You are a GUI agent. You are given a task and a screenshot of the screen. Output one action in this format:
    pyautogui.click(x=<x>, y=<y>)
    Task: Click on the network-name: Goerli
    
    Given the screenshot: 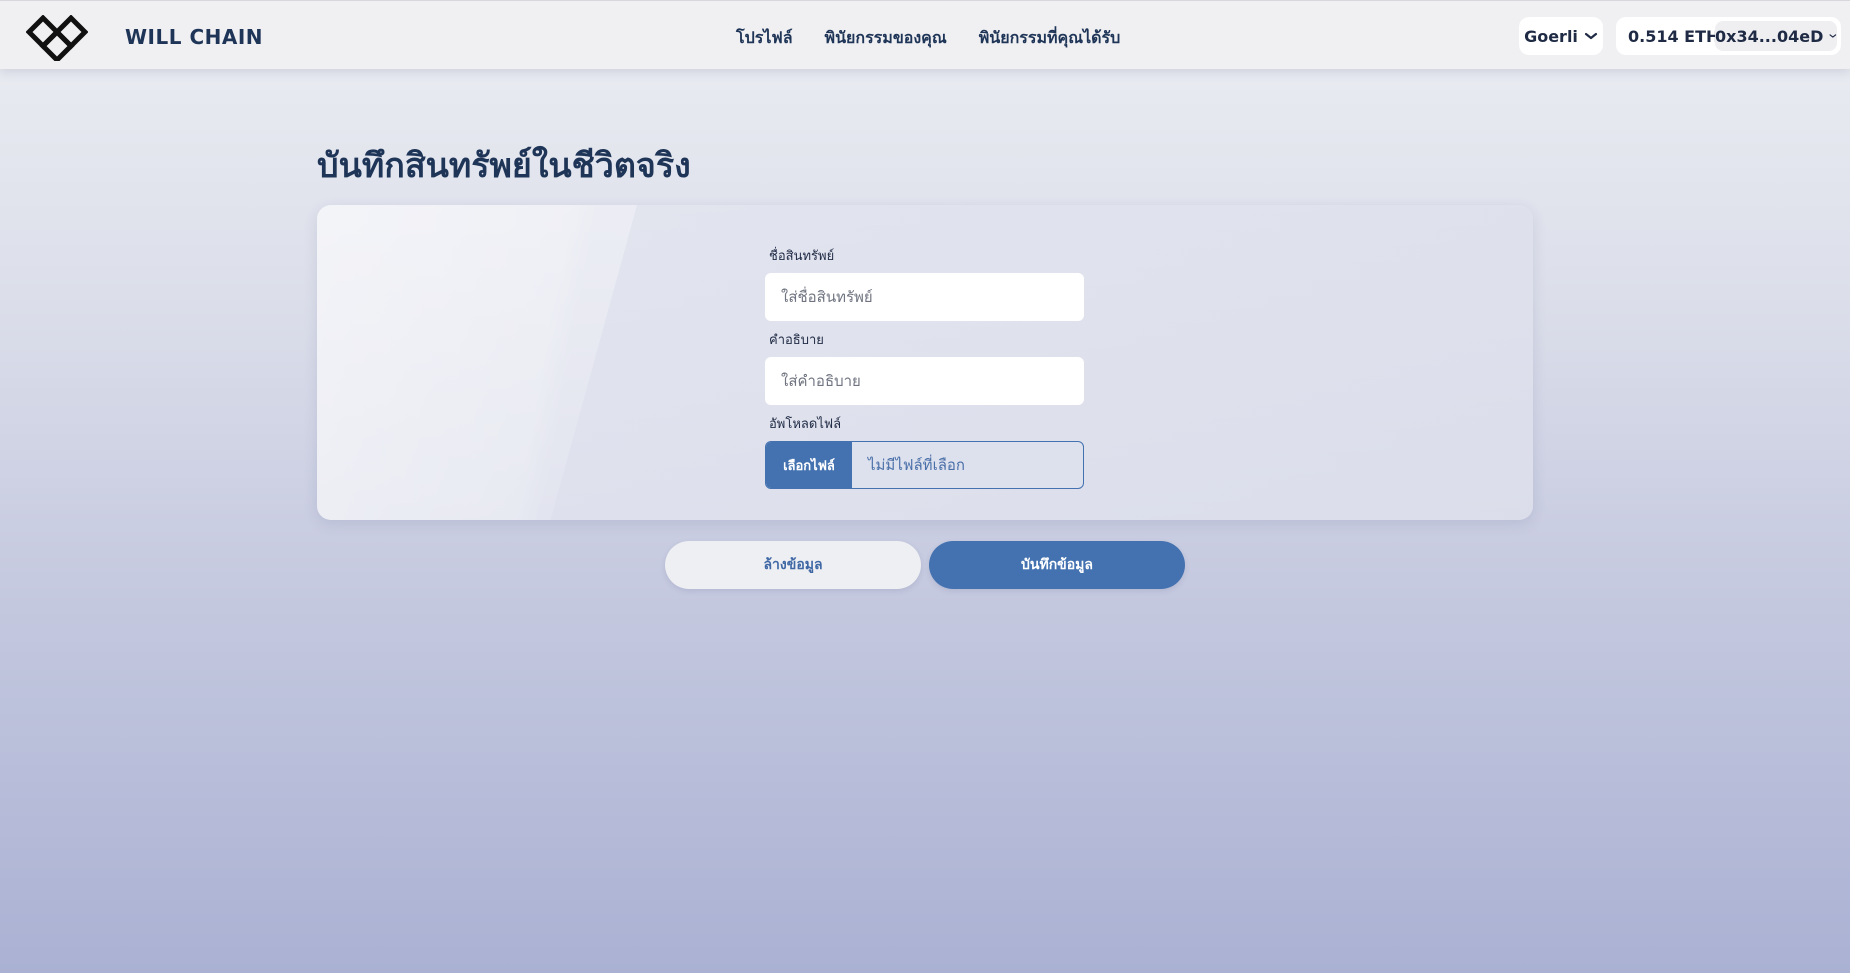 What is the action you would take?
    pyautogui.click(x=1551, y=36)
    